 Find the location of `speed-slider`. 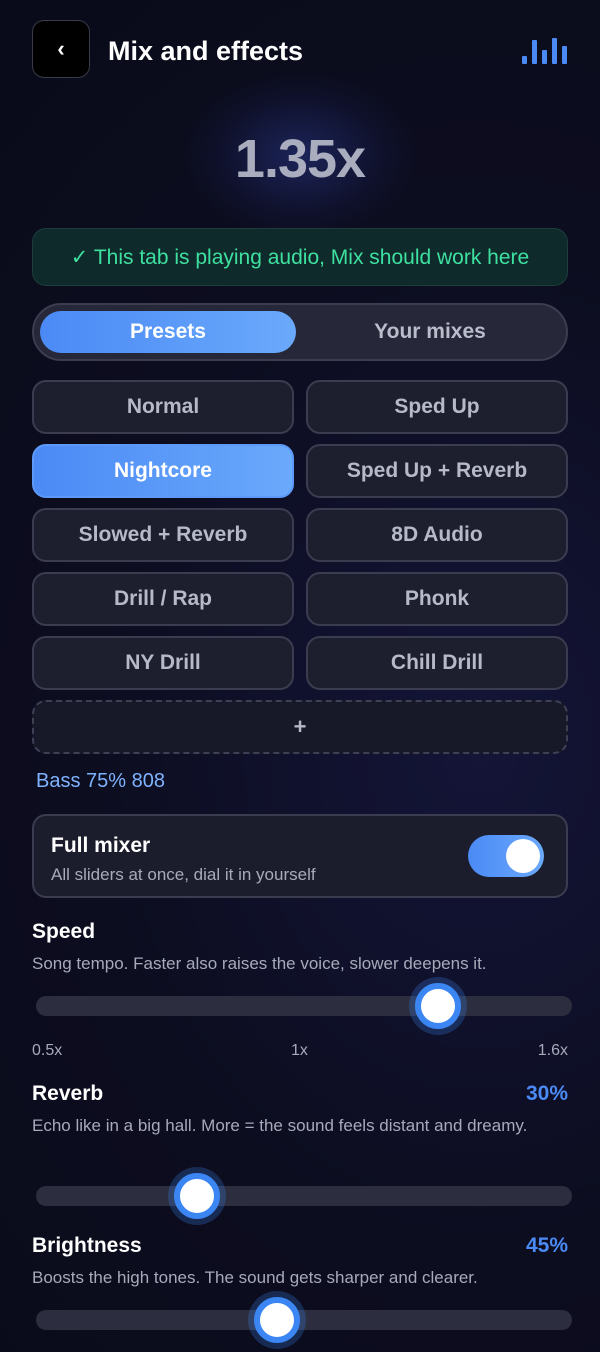

speed-slider is located at coordinates (304, 1006).